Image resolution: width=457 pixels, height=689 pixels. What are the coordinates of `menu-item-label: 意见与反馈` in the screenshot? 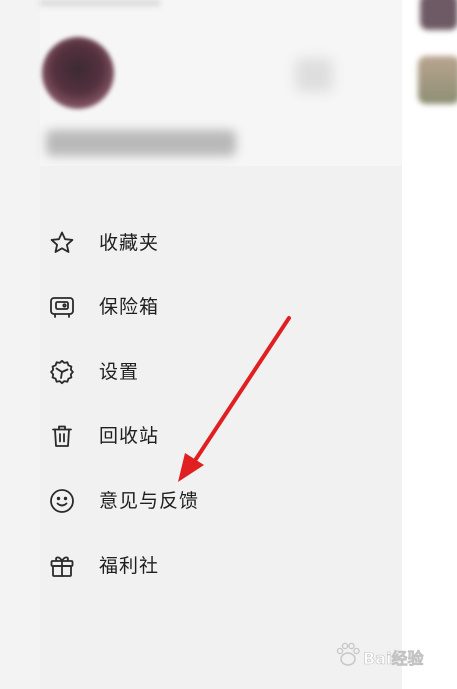 It's located at (149, 501).